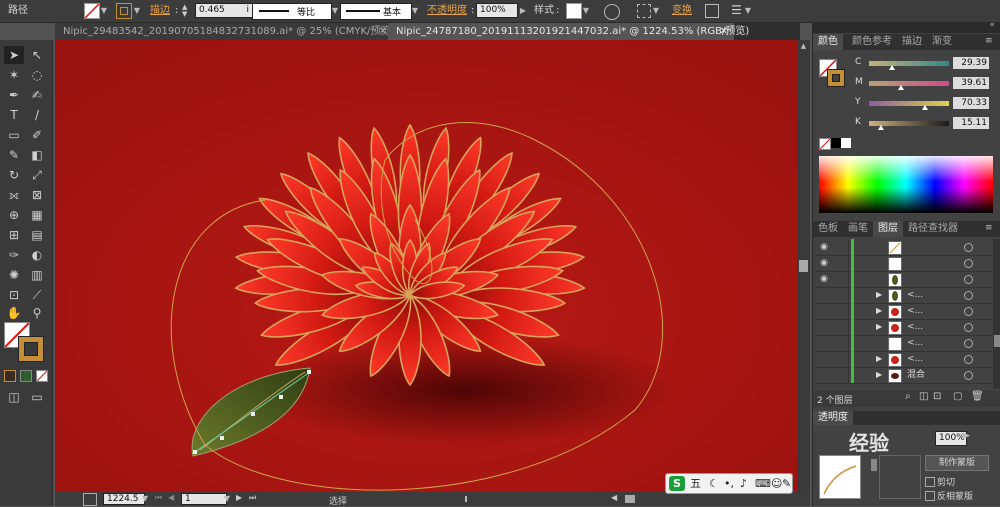 The width and height of the screenshot is (1000, 507). Describe the element at coordinates (992, 25) in the screenshot. I see `collapse-icon: «` at that location.